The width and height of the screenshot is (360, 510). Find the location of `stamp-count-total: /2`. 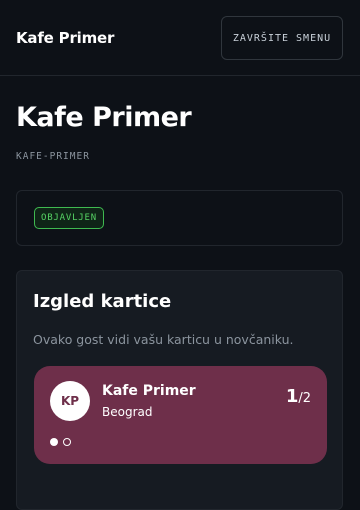

stamp-count-total: /2 is located at coordinates (304, 398).